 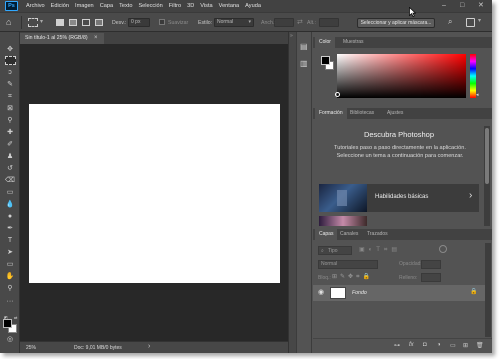 What do you see at coordinates (401, 76) in the screenshot?
I see `color-field` at bounding box center [401, 76].